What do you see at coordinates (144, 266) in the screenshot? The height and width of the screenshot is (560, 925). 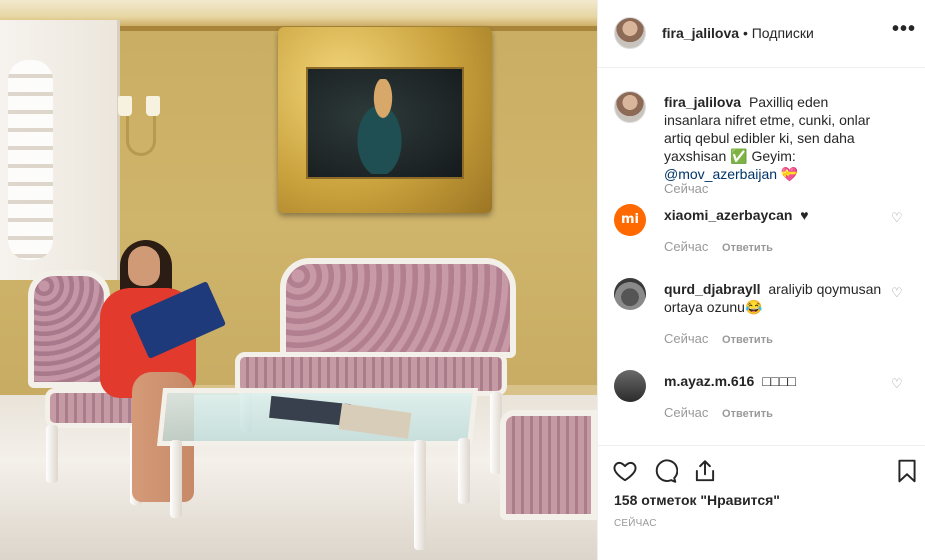 I see `woman-face` at bounding box center [144, 266].